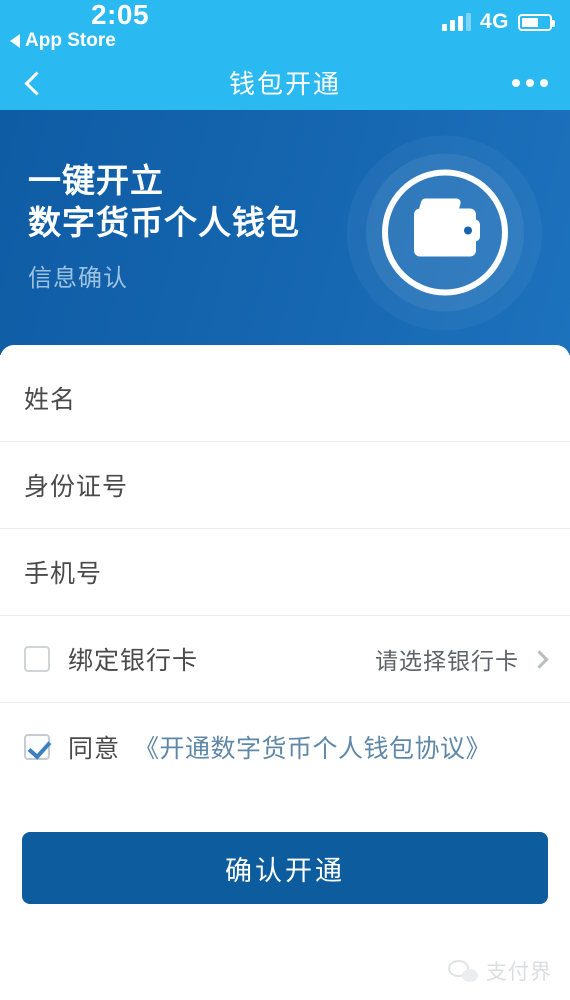  I want to click on battery-icon, so click(536, 22).